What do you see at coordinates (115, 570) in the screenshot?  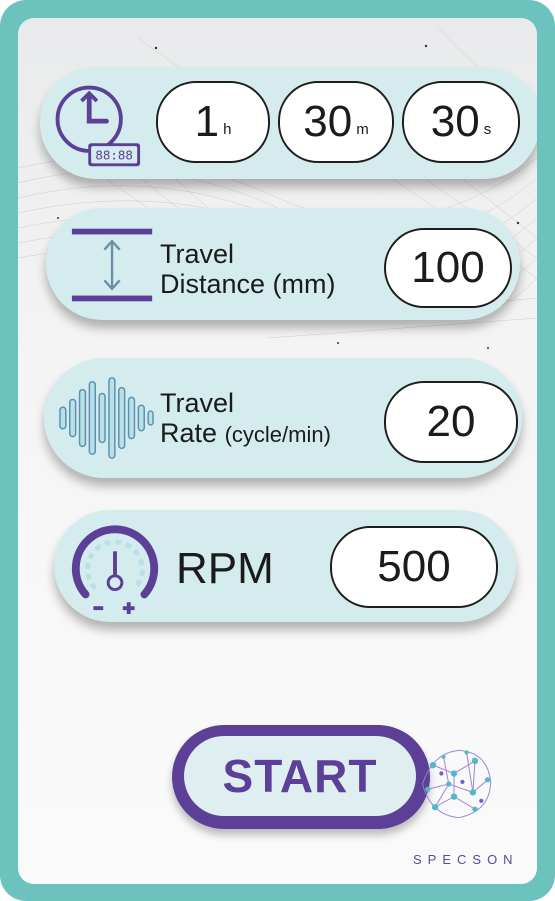 I see `speed-gauge-icon` at bounding box center [115, 570].